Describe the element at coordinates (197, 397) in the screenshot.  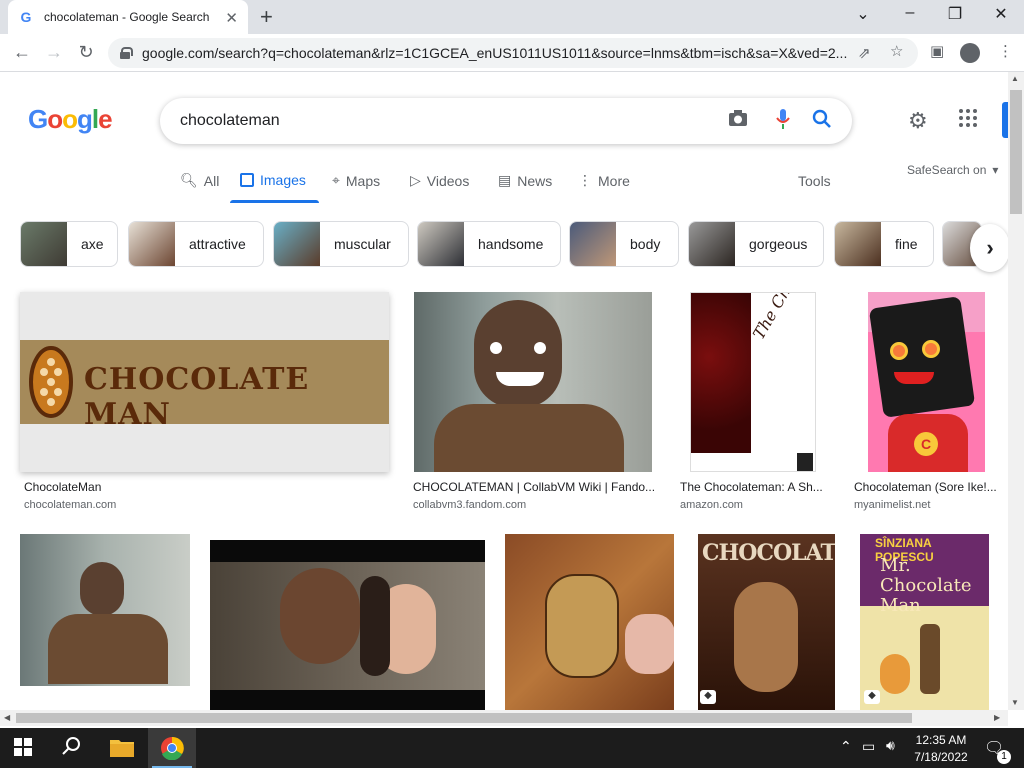
I see `logo-text: CHOCOLATE MAN` at that location.